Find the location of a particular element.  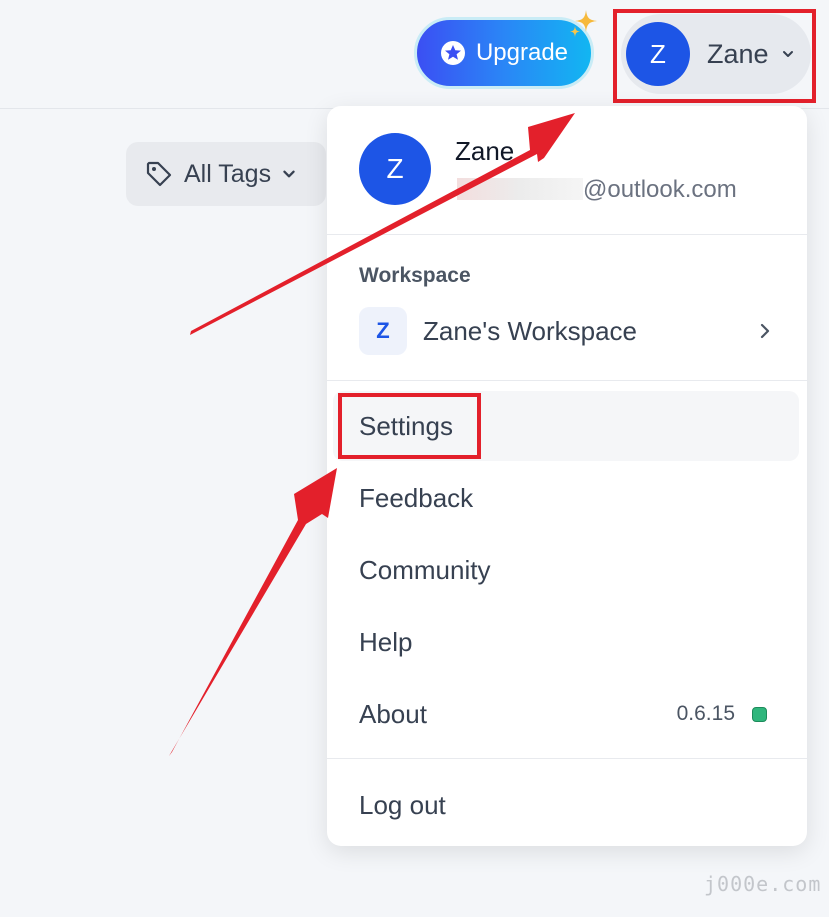

watermark: j000e.com is located at coordinates (763, 884).